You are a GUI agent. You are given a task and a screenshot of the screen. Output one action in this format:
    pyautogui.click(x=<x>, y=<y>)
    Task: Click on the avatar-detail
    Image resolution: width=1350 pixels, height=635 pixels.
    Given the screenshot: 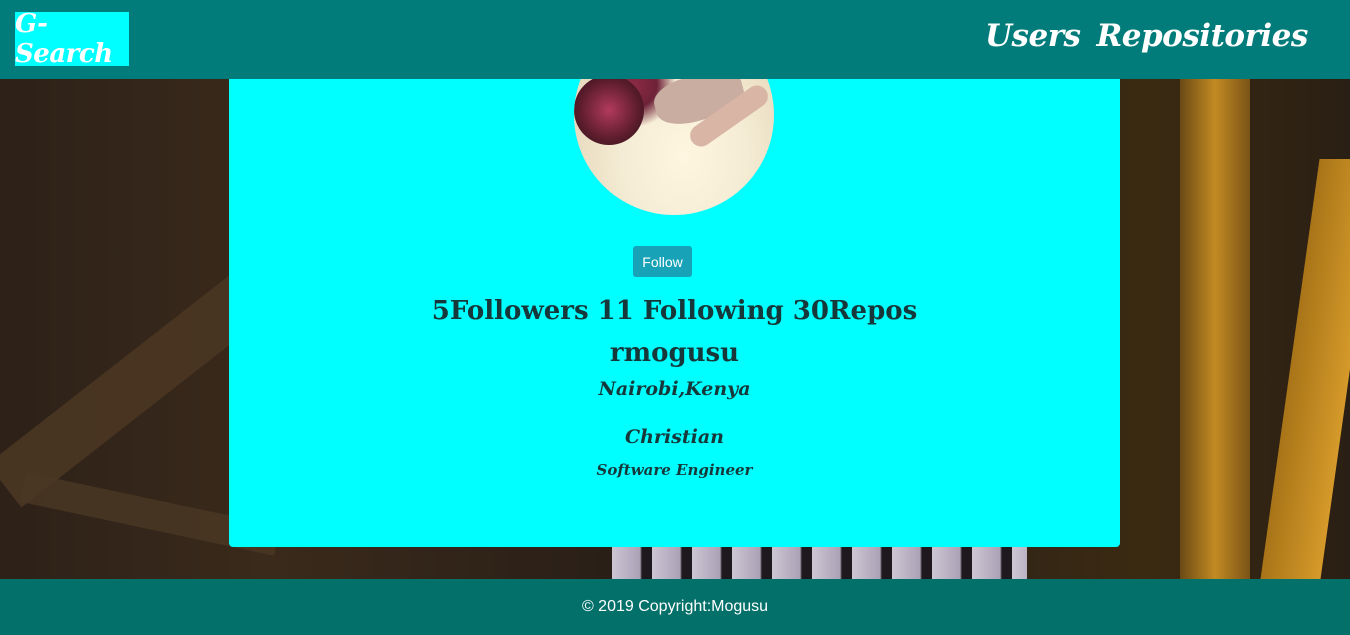 What is the action you would take?
    pyautogui.click(x=609, y=110)
    